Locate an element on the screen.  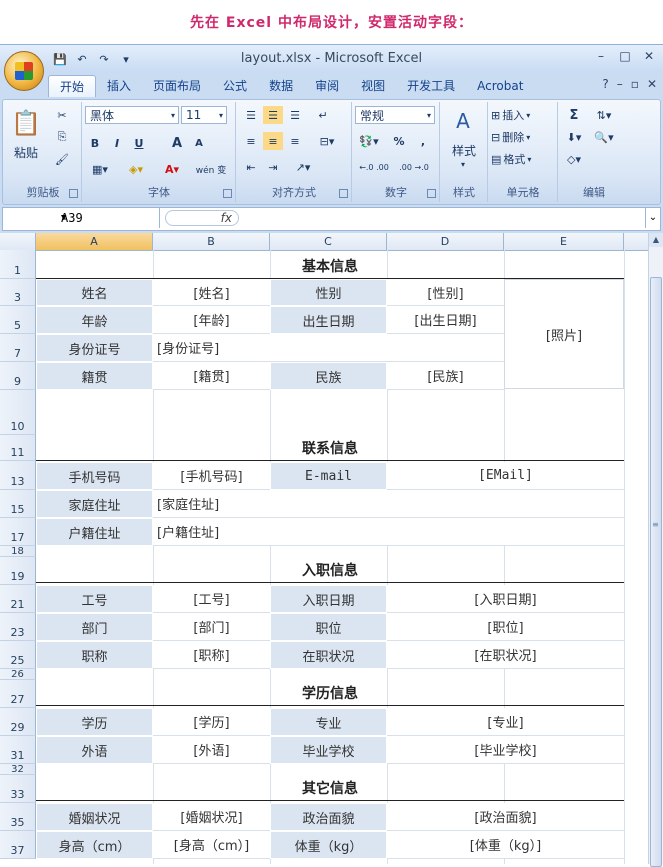
label-cell: 籍贯 is located at coordinates (94, 376).